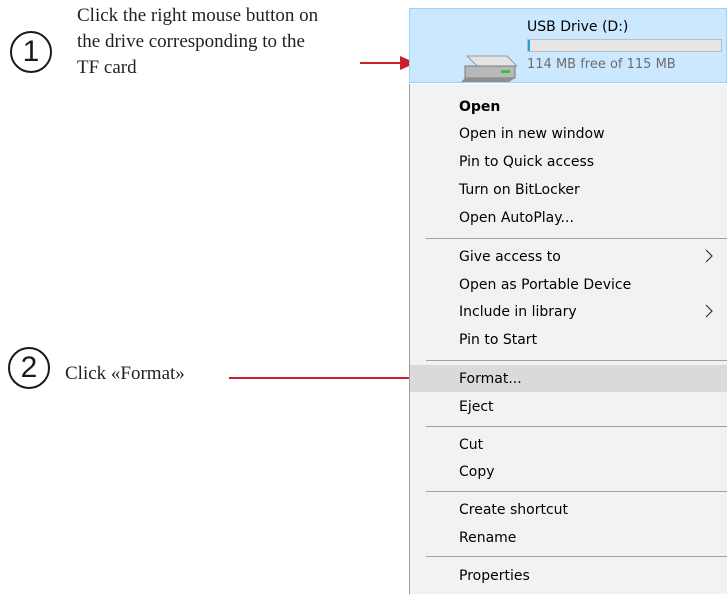 The height and width of the screenshot is (594, 727). Describe the element at coordinates (568, 284) in the screenshot. I see `menu-item-portable-device: Open as Portable Device` at that location.